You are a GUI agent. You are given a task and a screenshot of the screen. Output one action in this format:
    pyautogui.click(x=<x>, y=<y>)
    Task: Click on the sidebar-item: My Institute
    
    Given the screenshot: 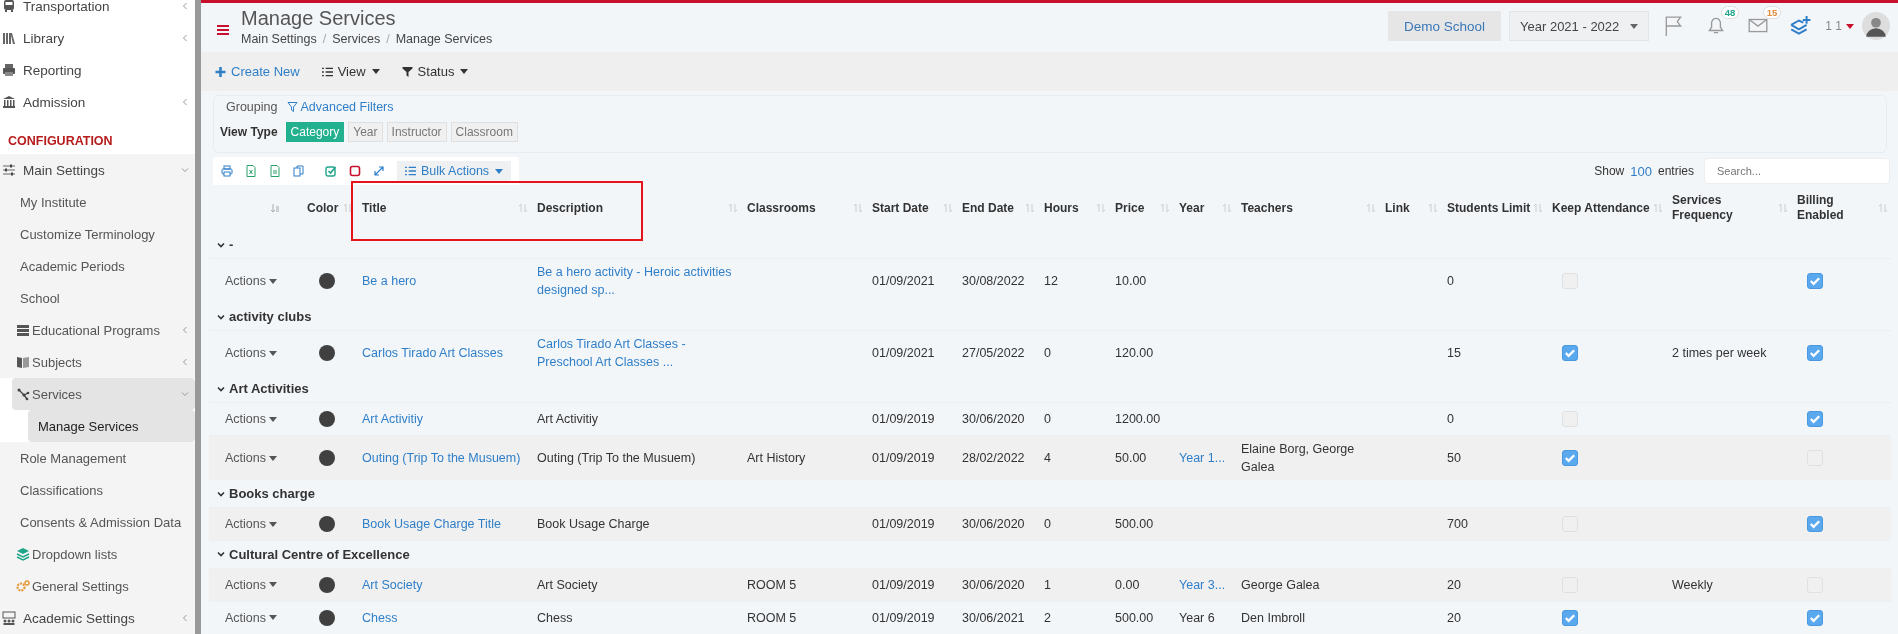 What is the action you would take?
    pyautogui.click(x=97, y=202)
    